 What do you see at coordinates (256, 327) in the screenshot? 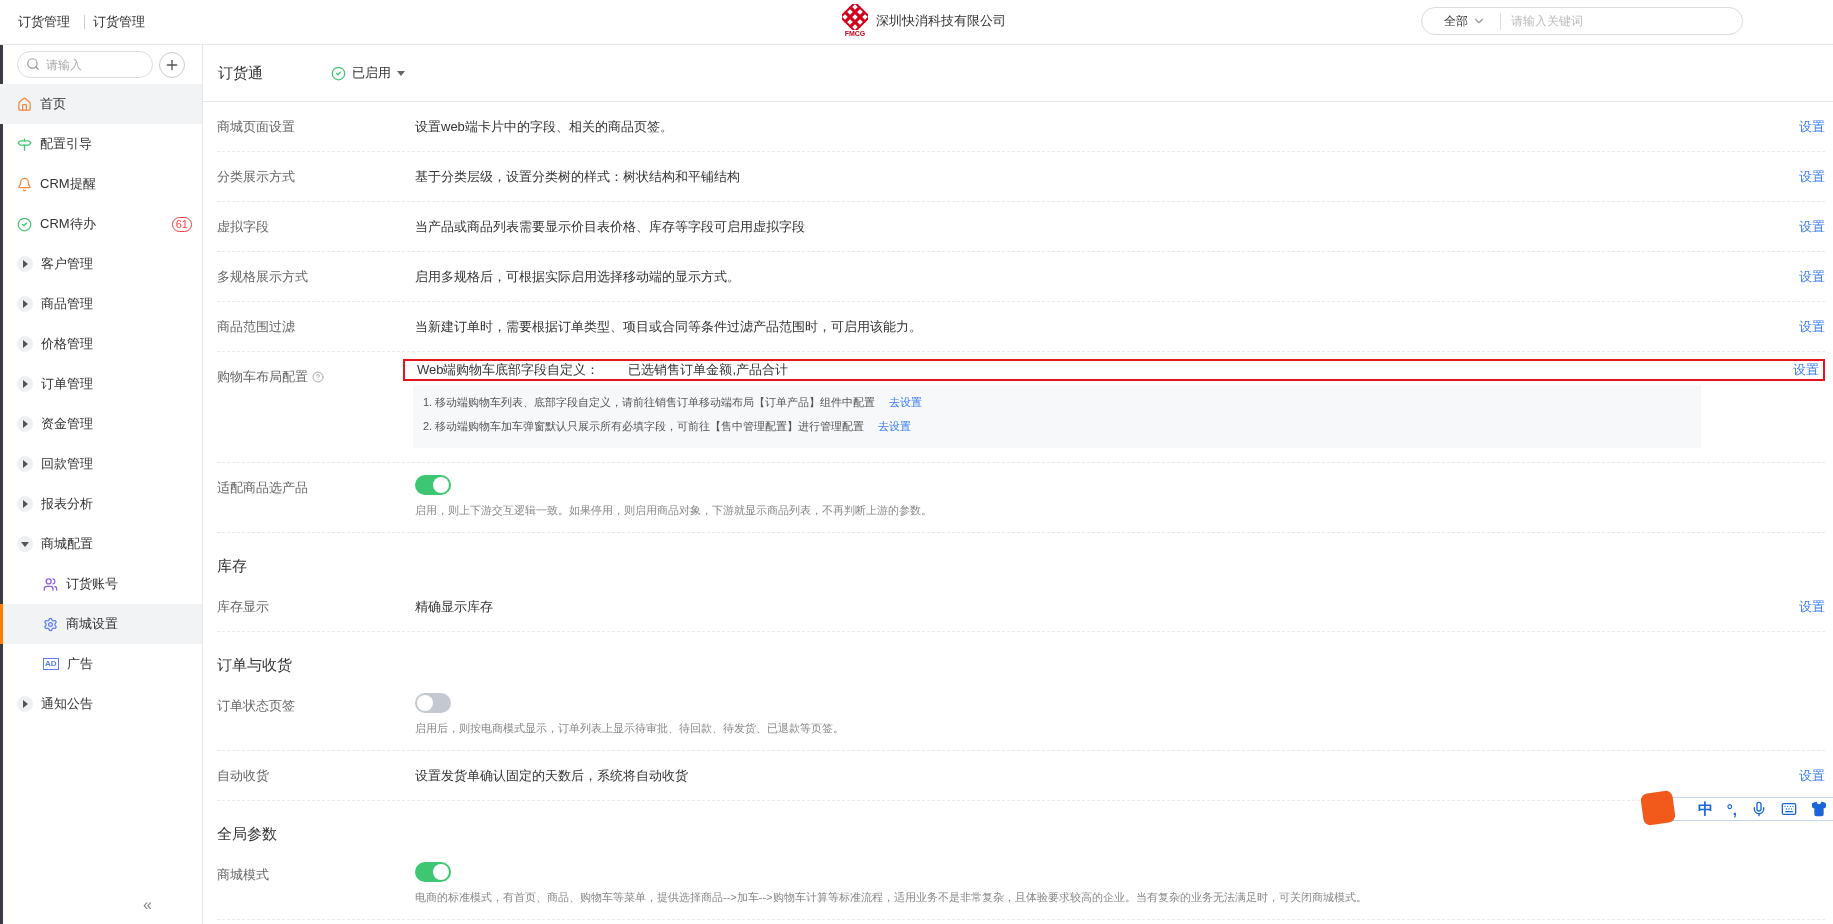
I see `setting-label: 商品范围过滤` at bounding box center [256, 327].